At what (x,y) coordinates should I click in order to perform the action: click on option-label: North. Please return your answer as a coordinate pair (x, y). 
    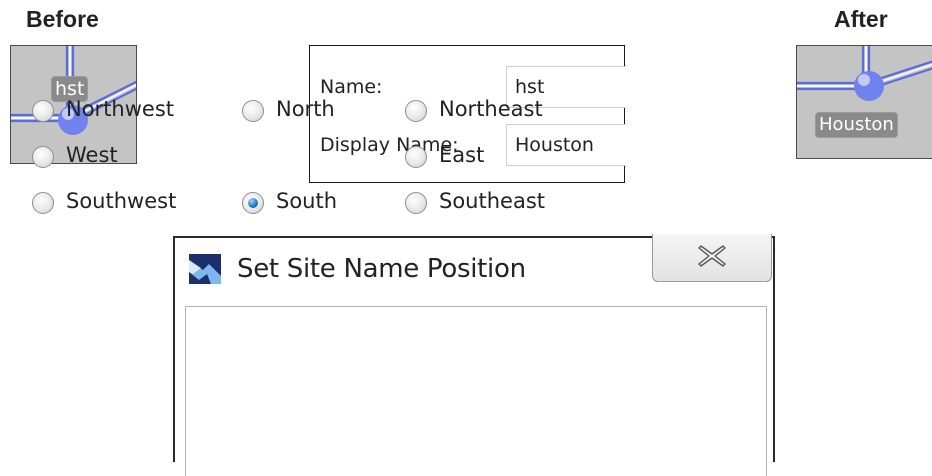
    Looking at the image, I should click on (305, 109).